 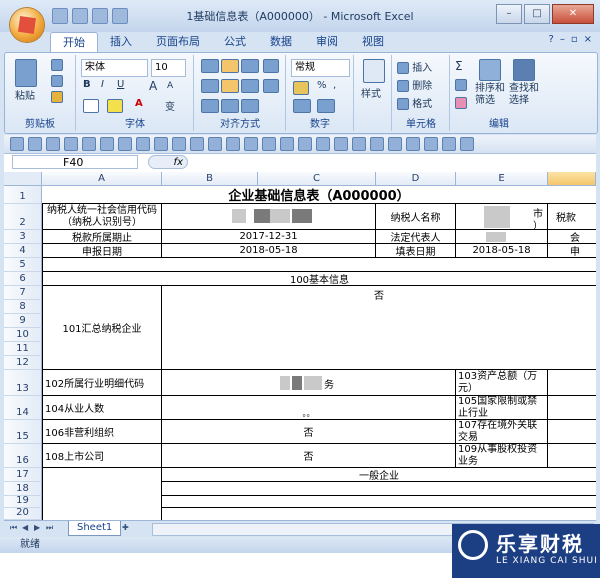 I want to click on tab-home: 开始, so click(x=74, y=42).